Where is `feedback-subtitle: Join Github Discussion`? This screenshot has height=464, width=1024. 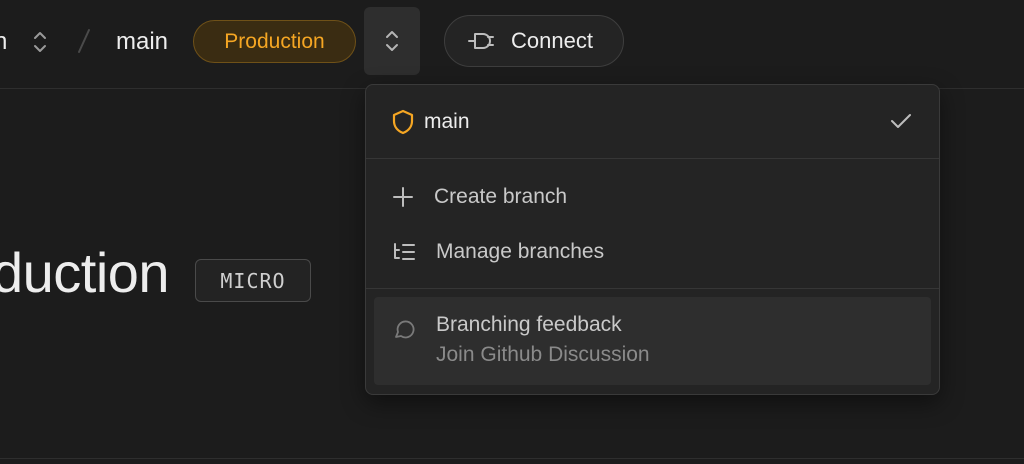
feedback-subtitle: Join Github Discussion is located at coordinates (543, 354).